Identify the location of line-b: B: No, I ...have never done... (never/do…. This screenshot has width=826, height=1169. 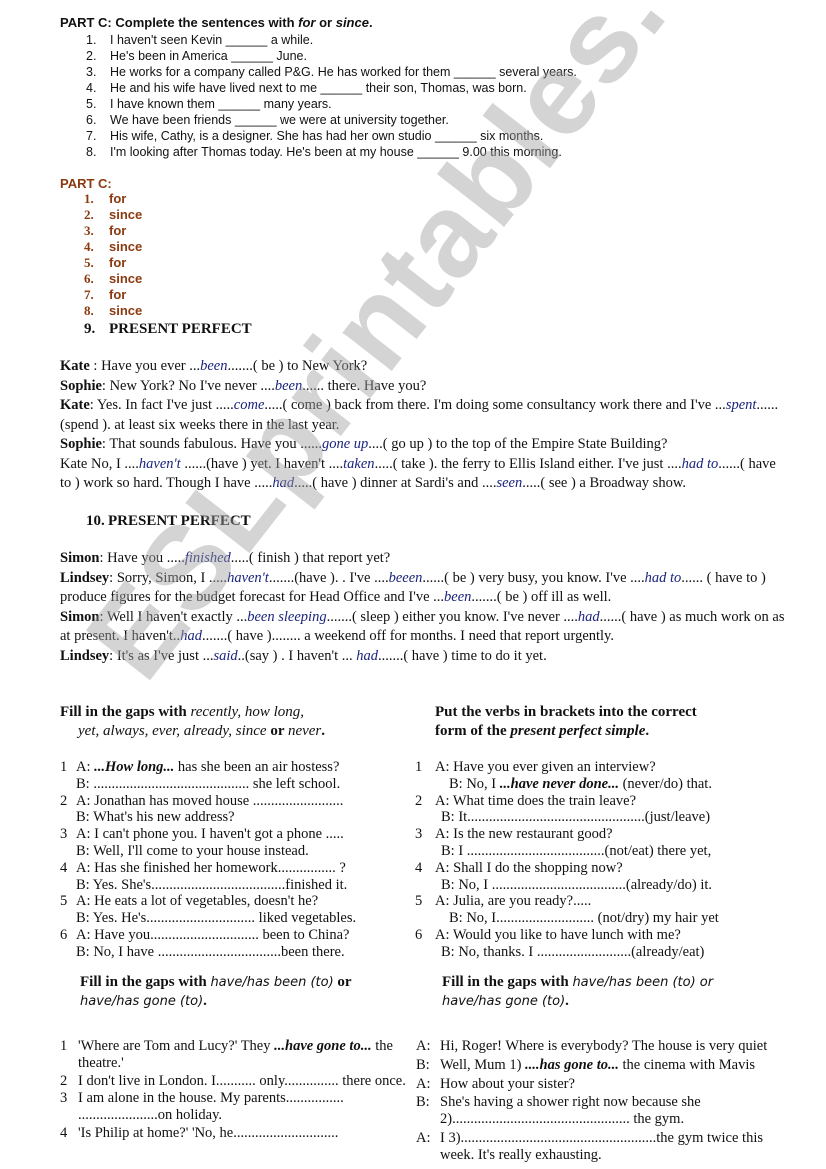
(615, 784).